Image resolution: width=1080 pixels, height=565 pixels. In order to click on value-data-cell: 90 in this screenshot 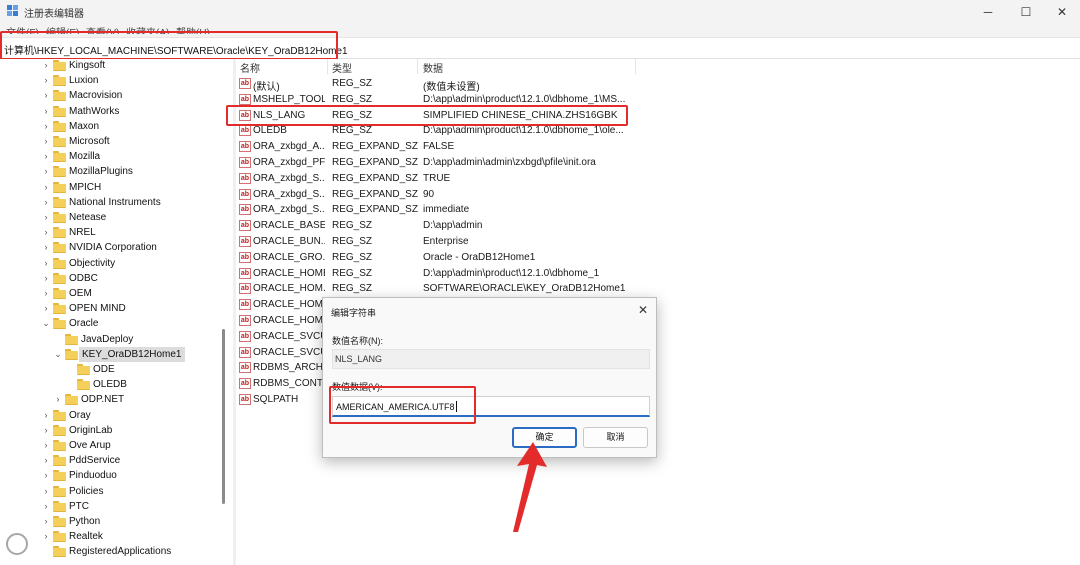, I will do `click(429, 194)`.